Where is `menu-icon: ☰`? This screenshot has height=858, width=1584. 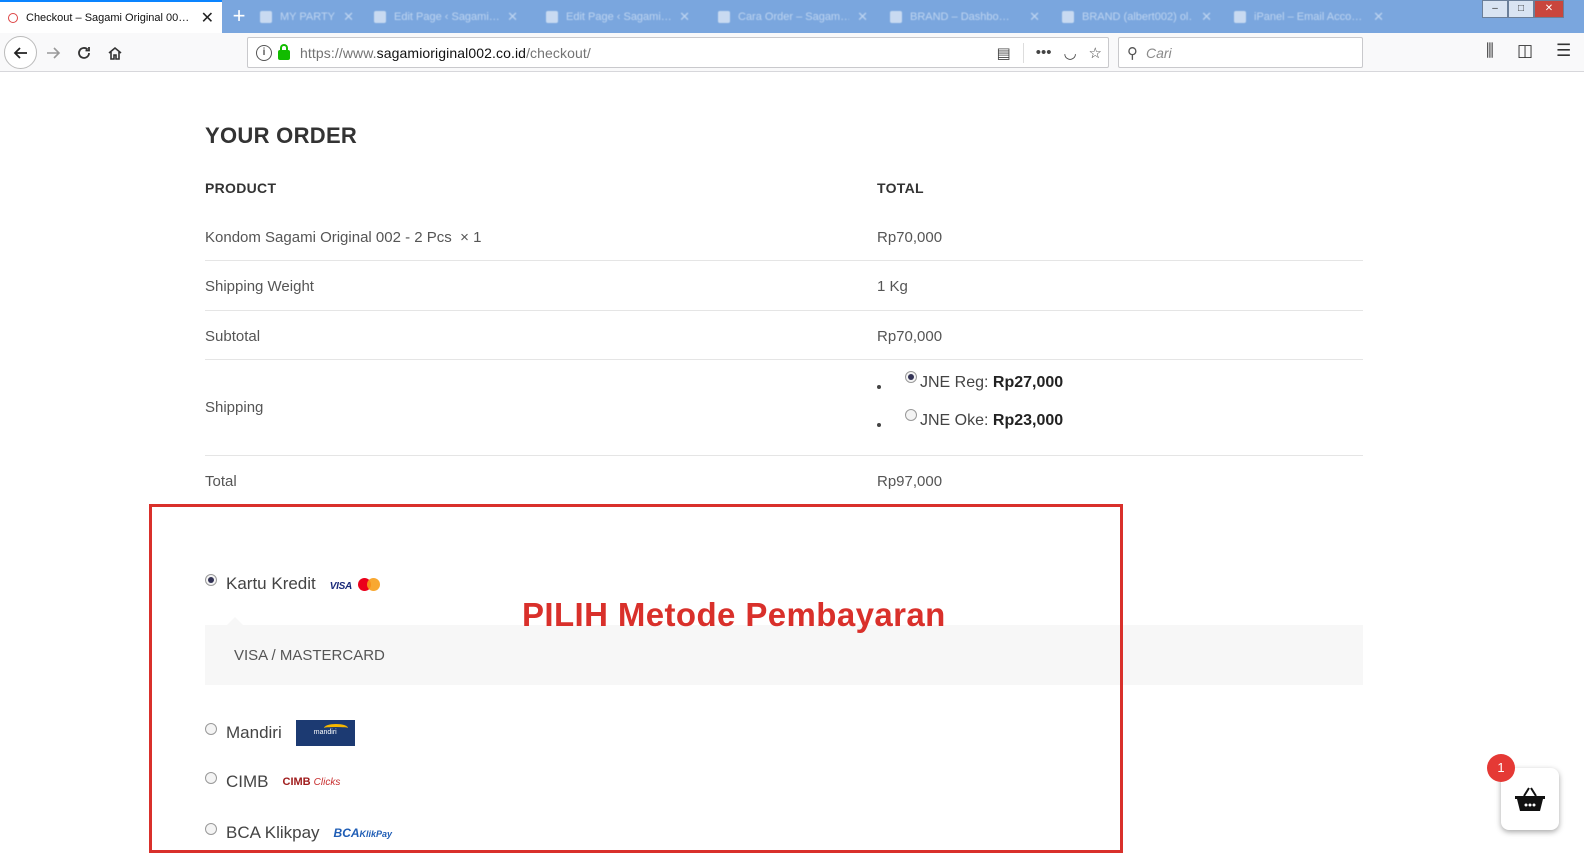
menu-icon: ☰ is located at coordinates (1563, 51).